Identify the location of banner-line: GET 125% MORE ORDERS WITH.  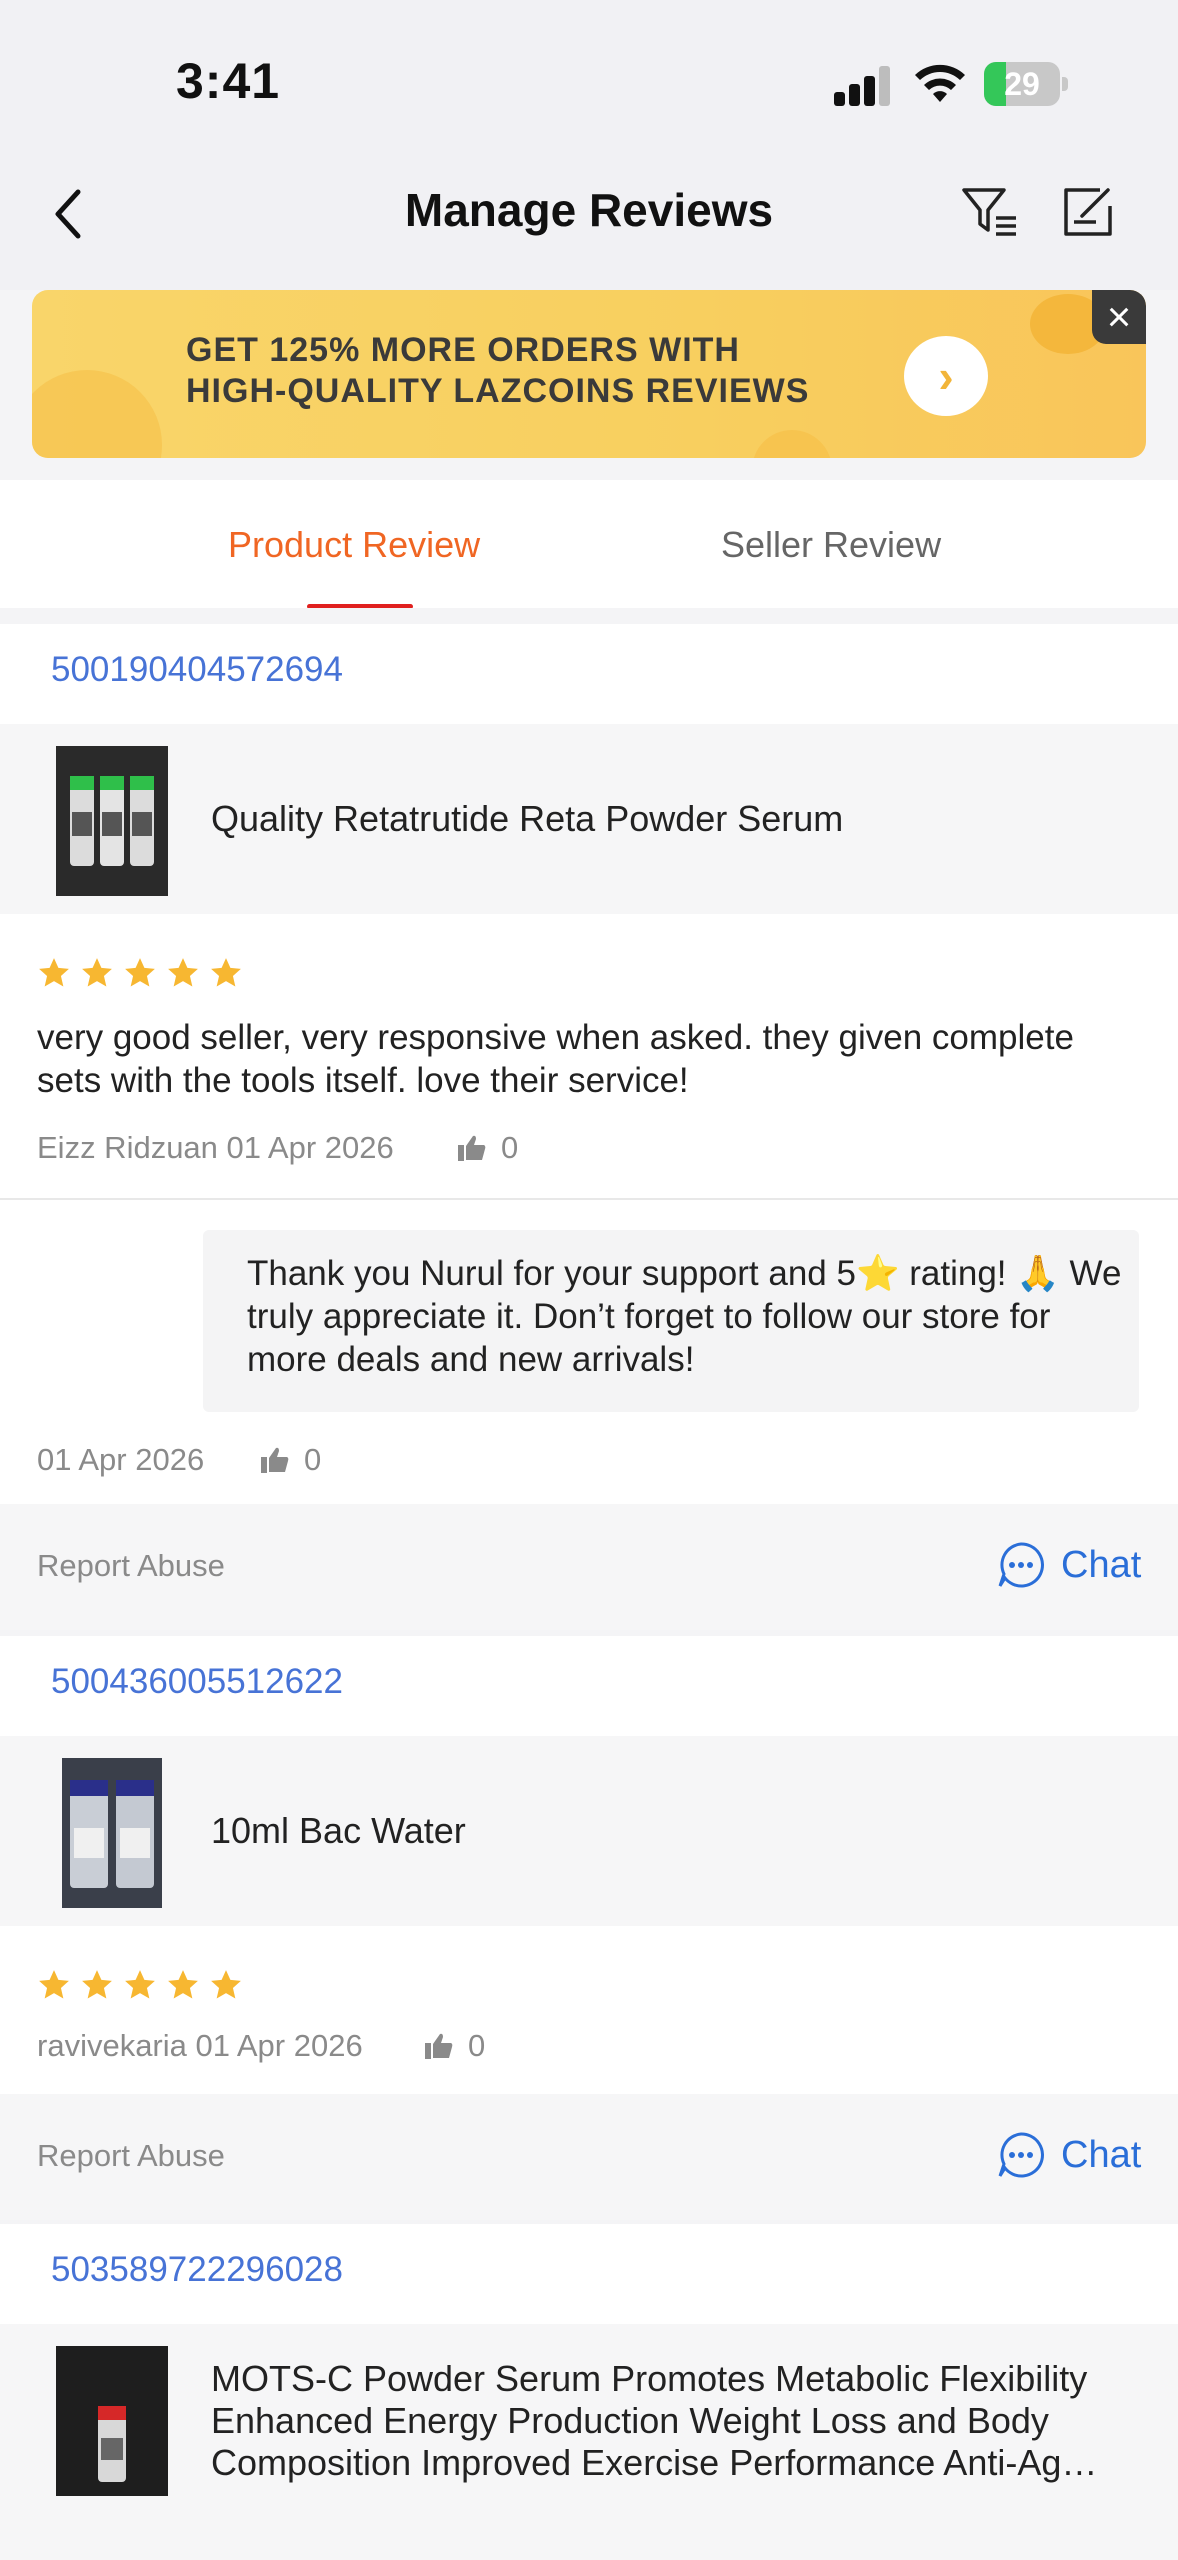
(463, 350).